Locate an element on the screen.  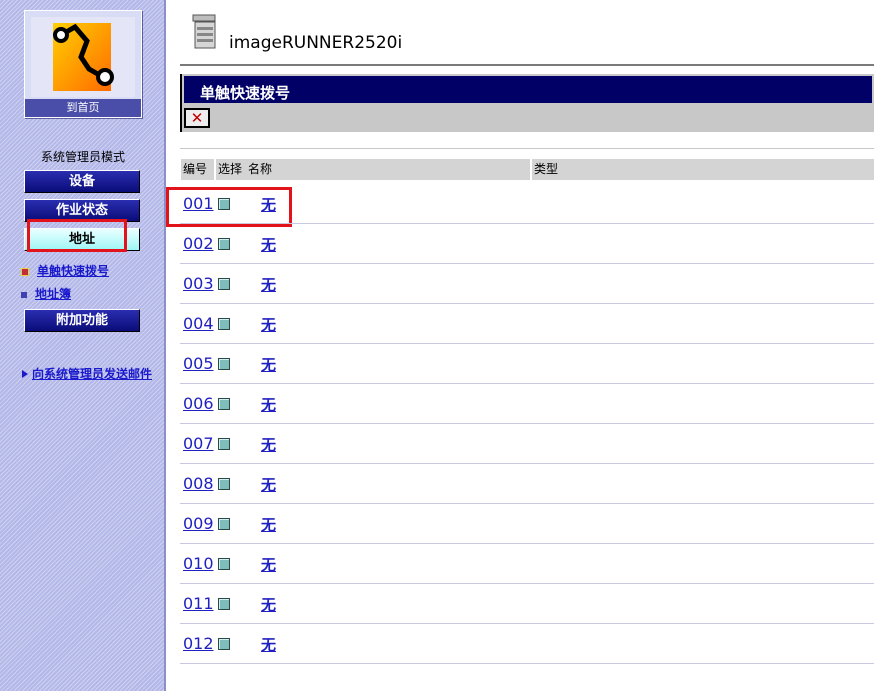
table-header: 编号 选择 名称 类型 is located at coordinates (527, 169).